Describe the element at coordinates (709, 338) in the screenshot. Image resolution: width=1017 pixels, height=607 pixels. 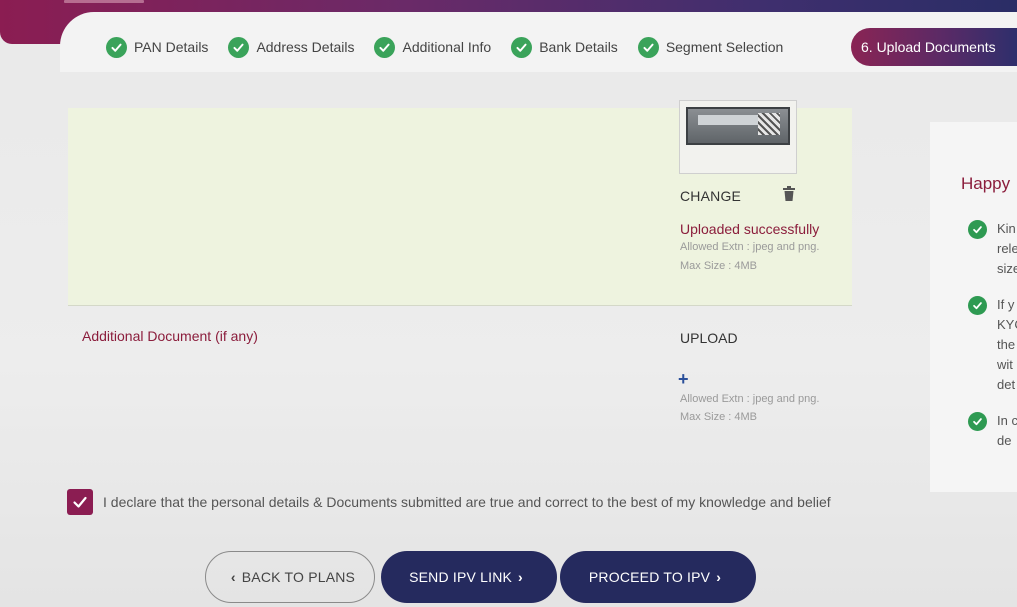
I see `upload-additional-button: UPLOAD` at that location.